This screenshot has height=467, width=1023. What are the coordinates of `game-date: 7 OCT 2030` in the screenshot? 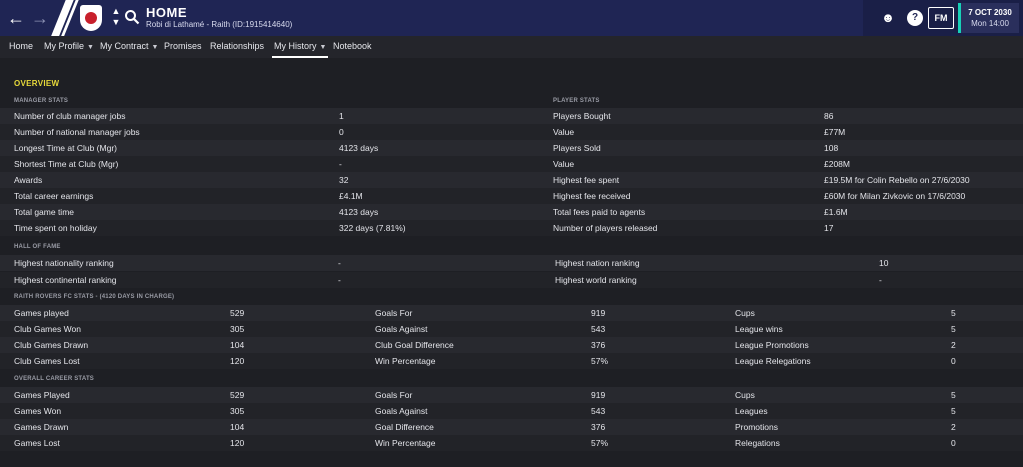 It's located at (990, 12).